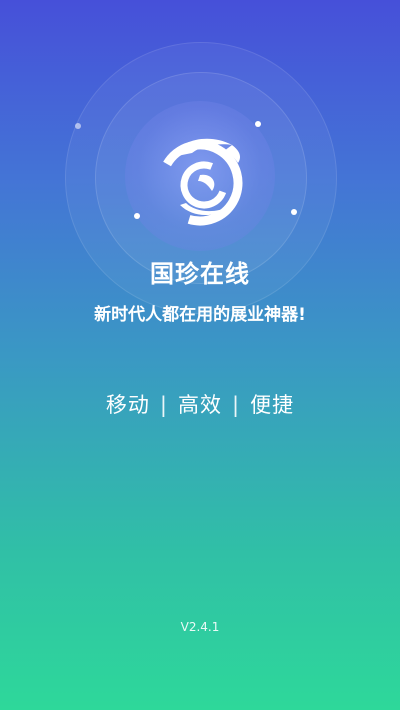 Image resolution: width=400 pixels, height=710 pixels. What do you see at coordinates (200, 315) in the screenshot?
I see `slogan: 新时代人都在用的展业神器!` at bounding box center [200, 315].